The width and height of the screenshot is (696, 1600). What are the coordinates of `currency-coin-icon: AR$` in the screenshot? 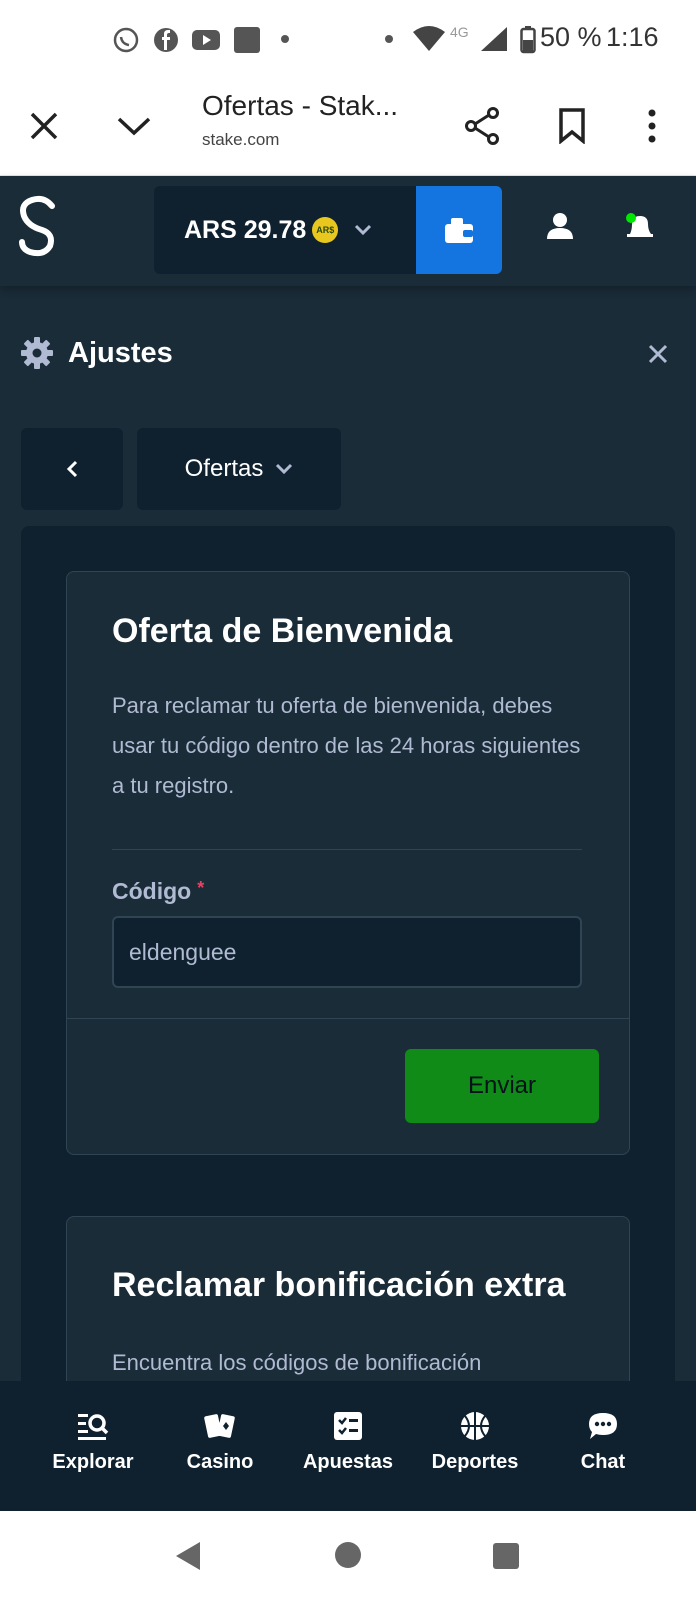 It's located at (325, 230).